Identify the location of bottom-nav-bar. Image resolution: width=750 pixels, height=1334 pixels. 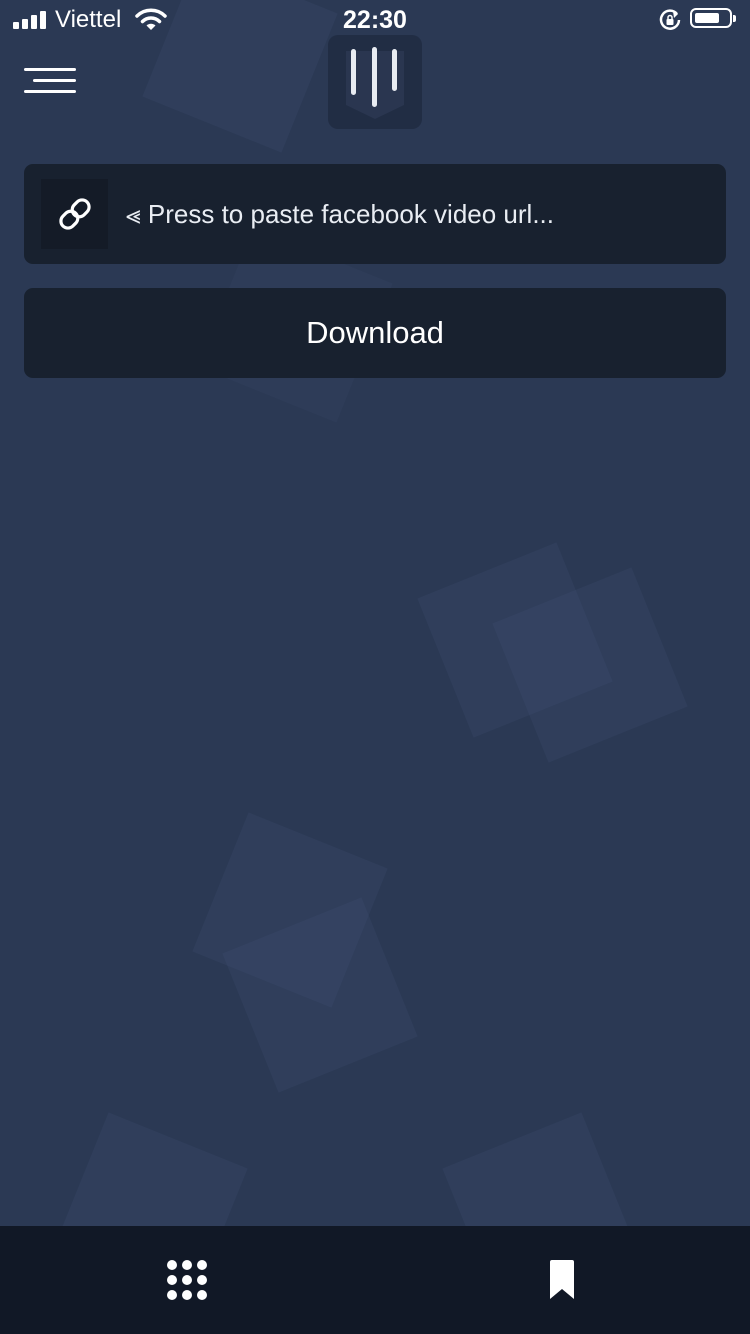
(375, 1280).